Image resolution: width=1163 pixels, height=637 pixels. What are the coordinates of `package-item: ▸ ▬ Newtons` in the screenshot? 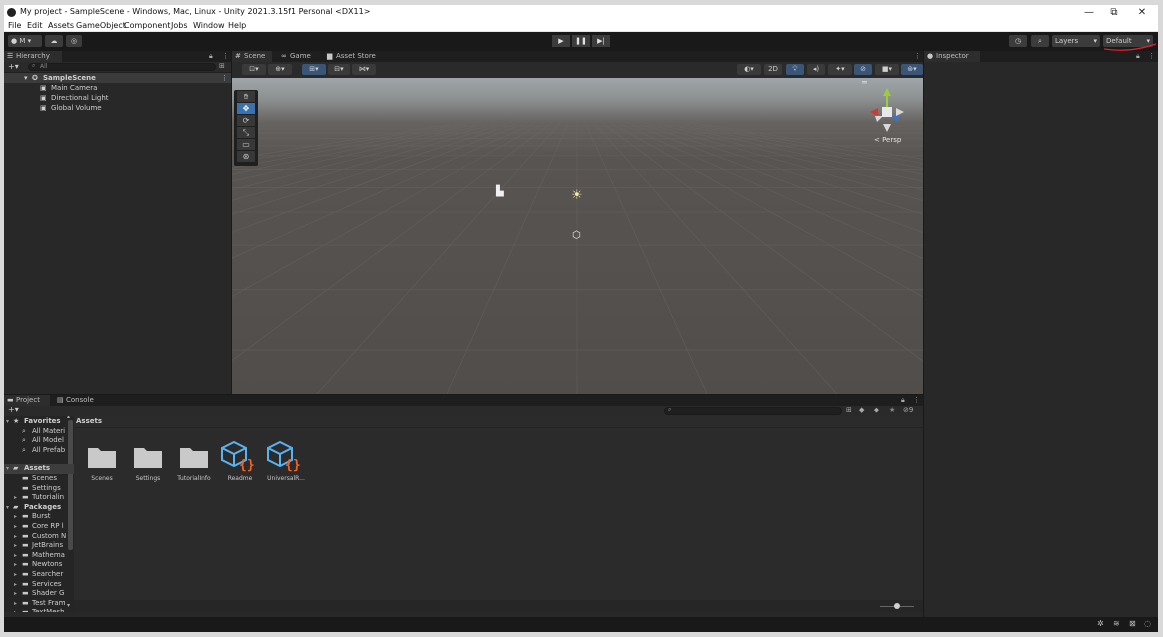 It's located at (39, 565).